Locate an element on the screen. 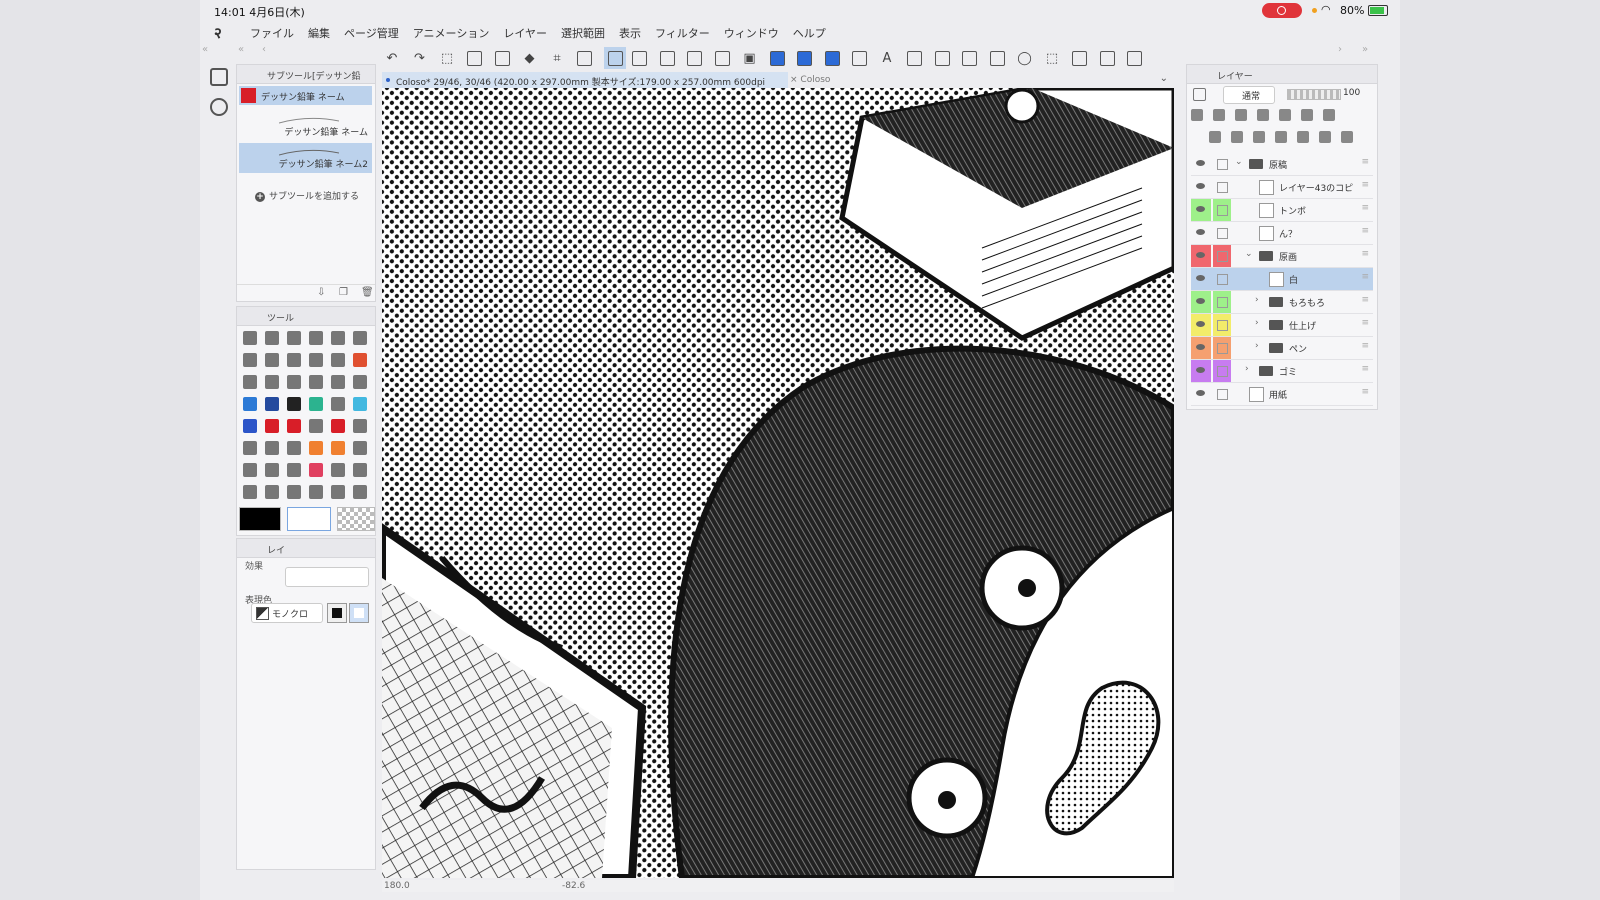  effect-selector is located at coordinates (327, 577).